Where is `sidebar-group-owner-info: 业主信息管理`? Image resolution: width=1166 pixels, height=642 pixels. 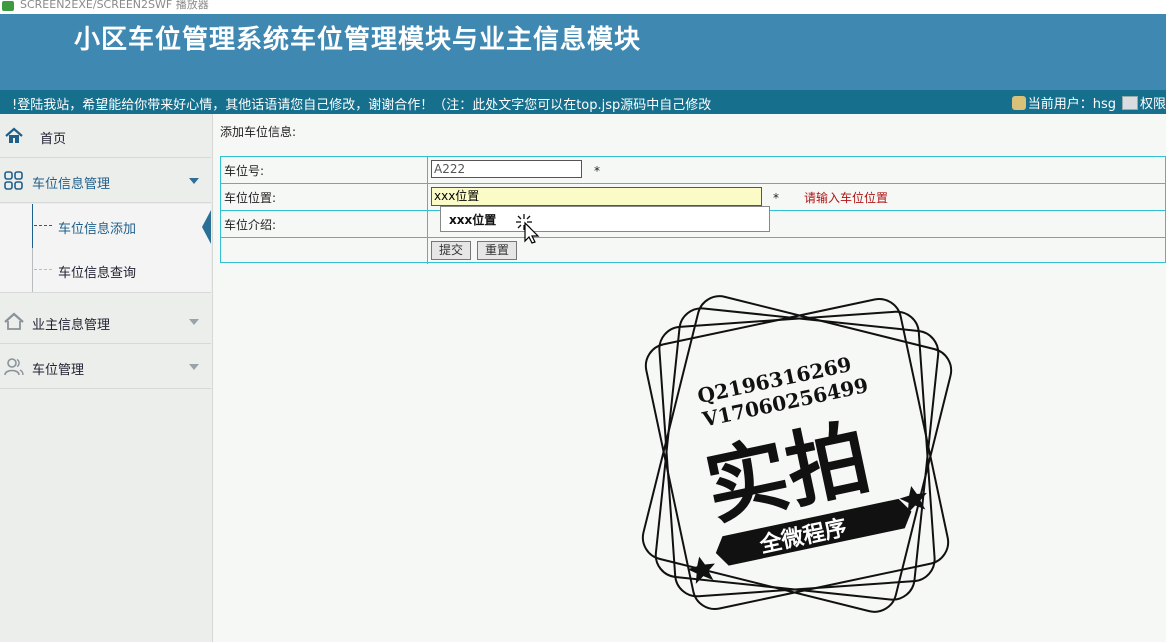
sidebar-group-owner-info: 业主信息管理 is located at coordinates (105, 322).